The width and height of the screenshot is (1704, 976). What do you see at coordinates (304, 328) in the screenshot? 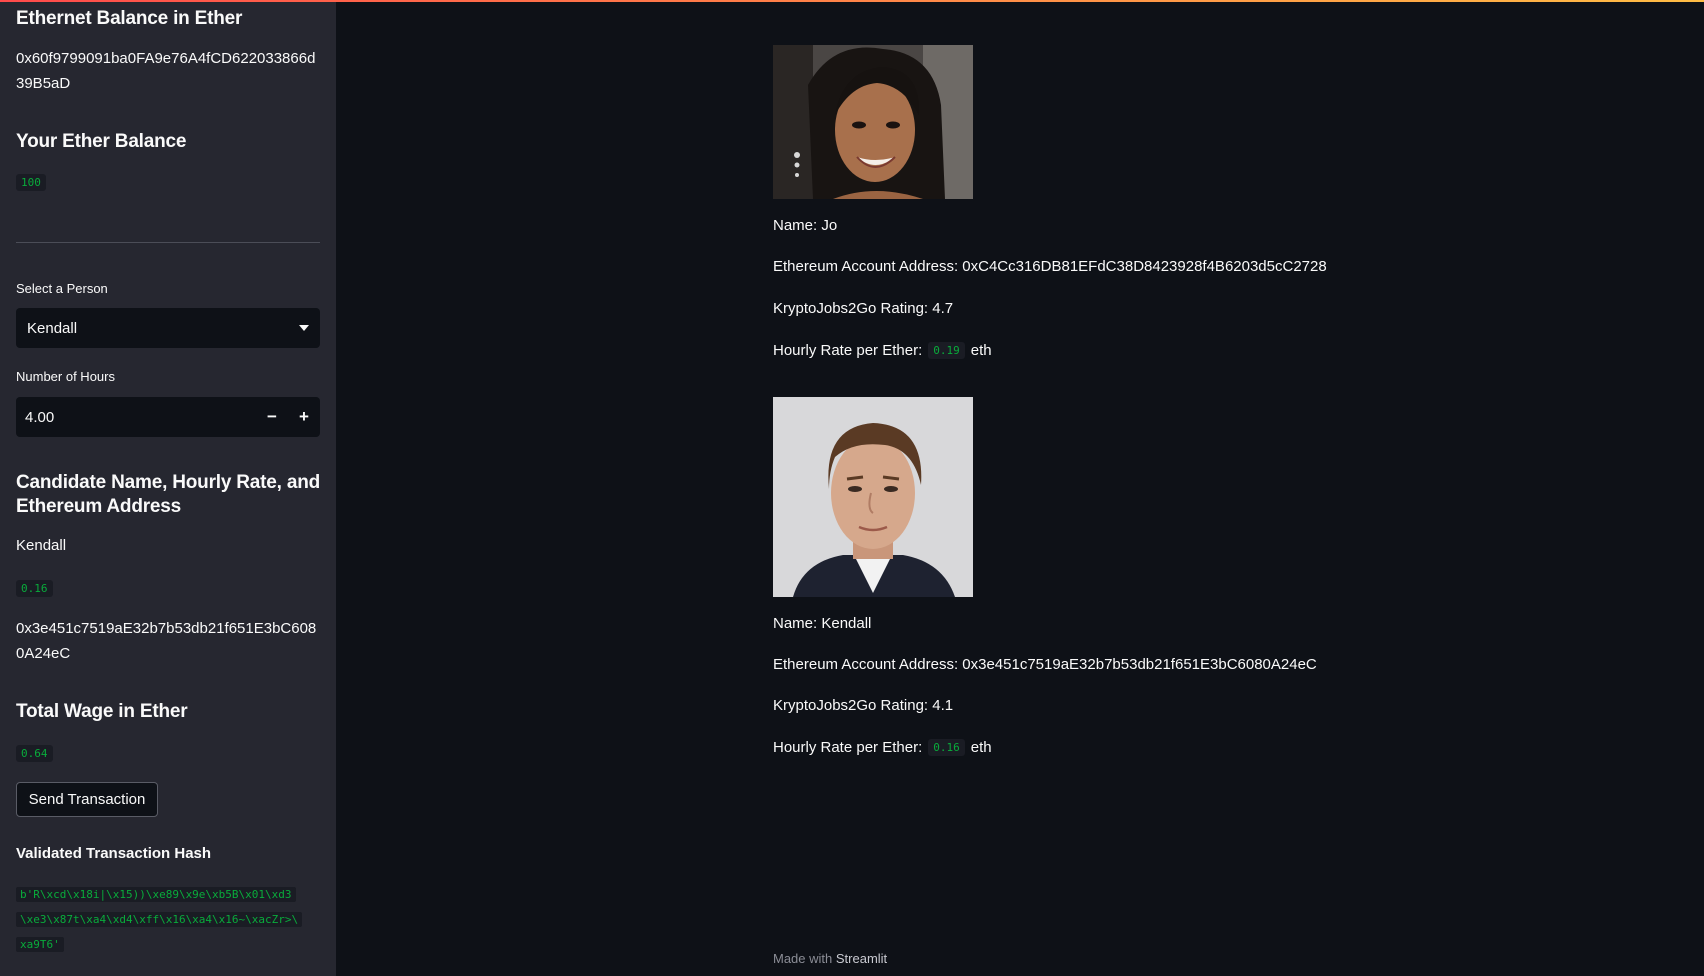
I see `chevron-down-icon` at bounding box center [304, 328].